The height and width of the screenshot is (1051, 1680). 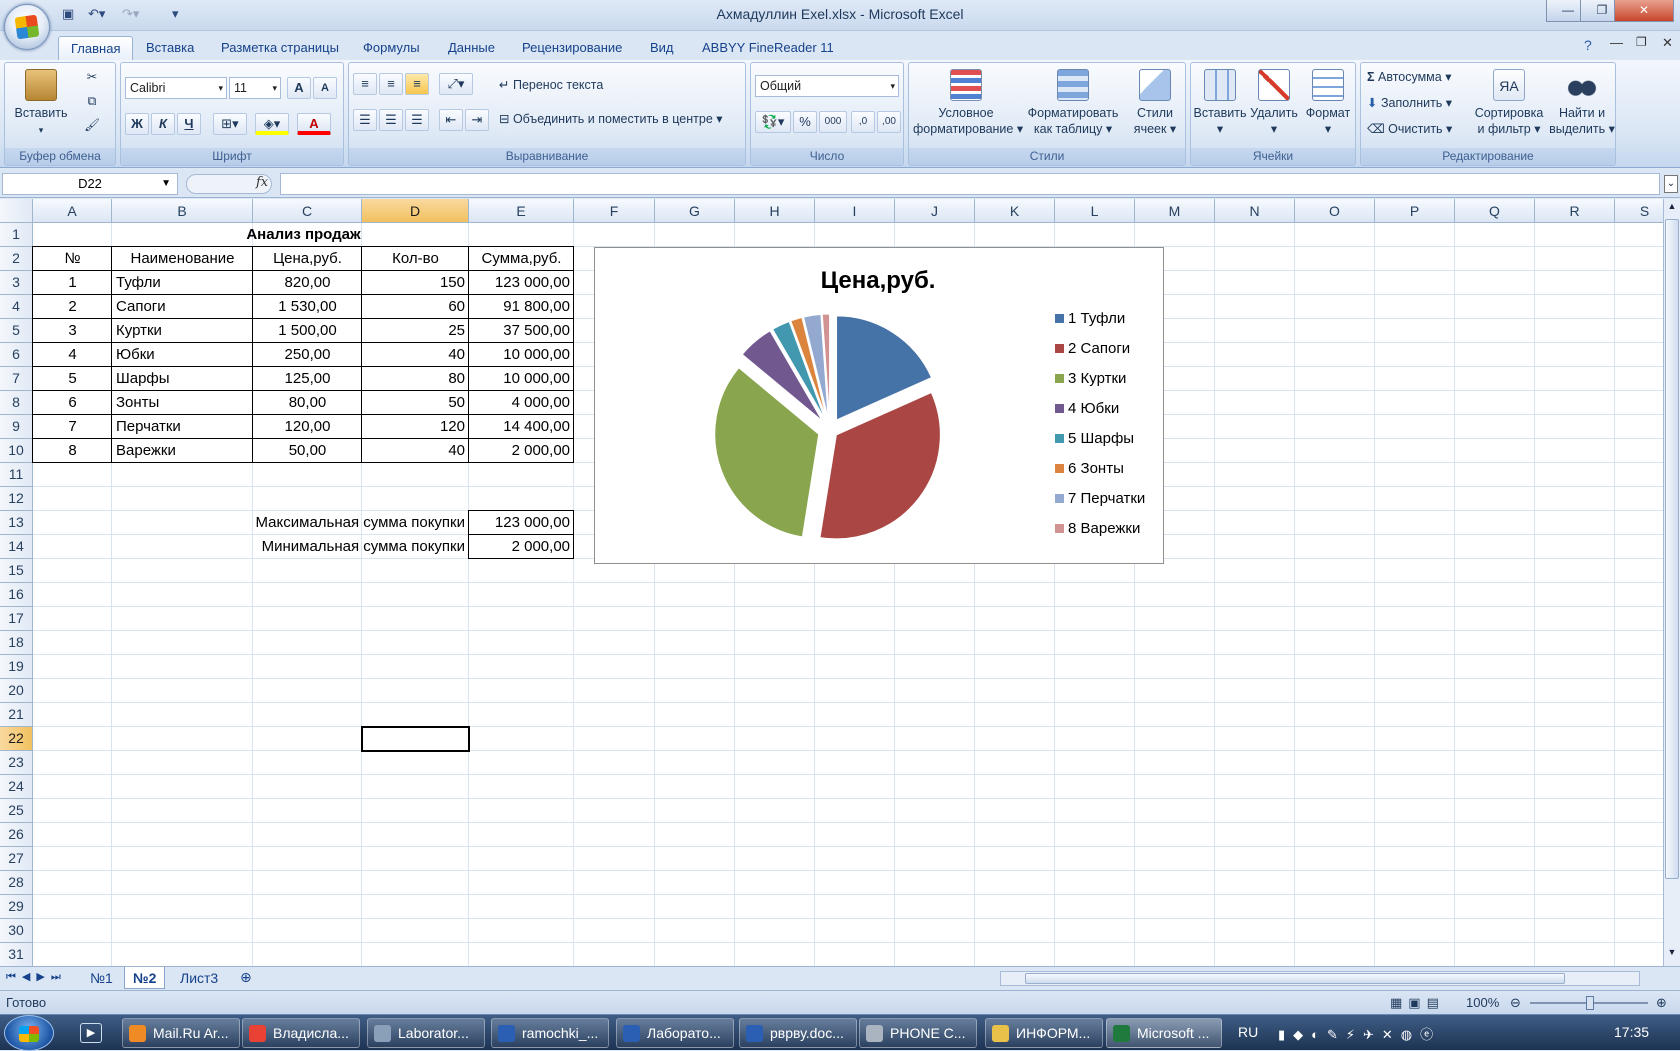 What do you see at coordinates (1575, 211) in the screenshot?
I see `column-header: R` at bounding box center [1575, 211].